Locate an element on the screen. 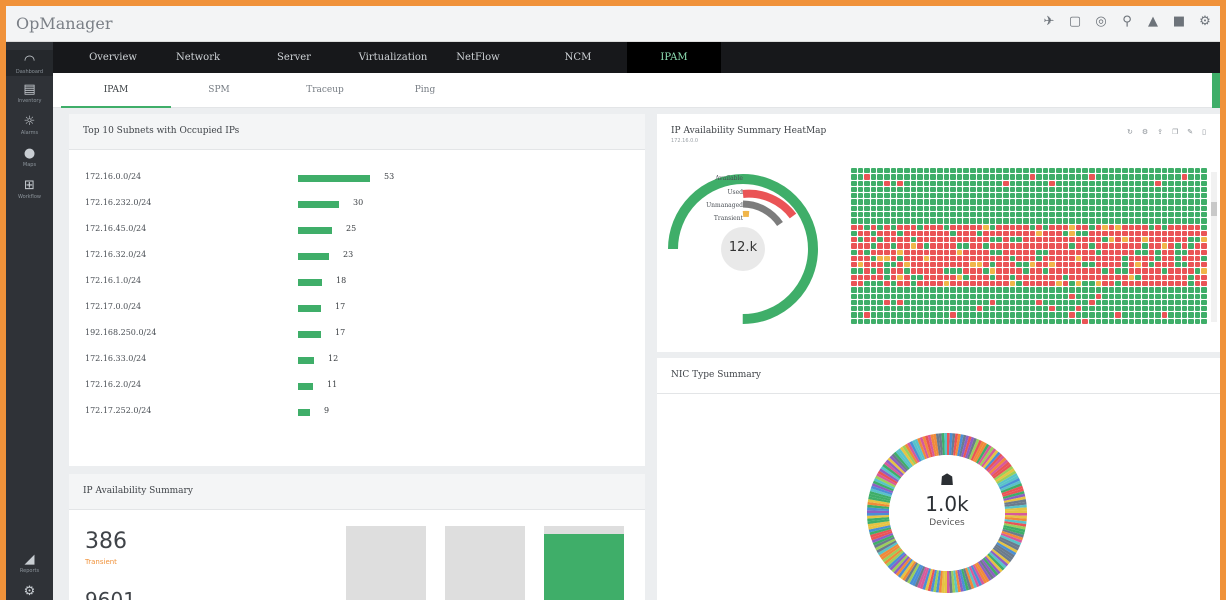 The image size is (1226, 600). subnet-row: 172.16.0.0/24 53 is located at coordinates (357, 179).